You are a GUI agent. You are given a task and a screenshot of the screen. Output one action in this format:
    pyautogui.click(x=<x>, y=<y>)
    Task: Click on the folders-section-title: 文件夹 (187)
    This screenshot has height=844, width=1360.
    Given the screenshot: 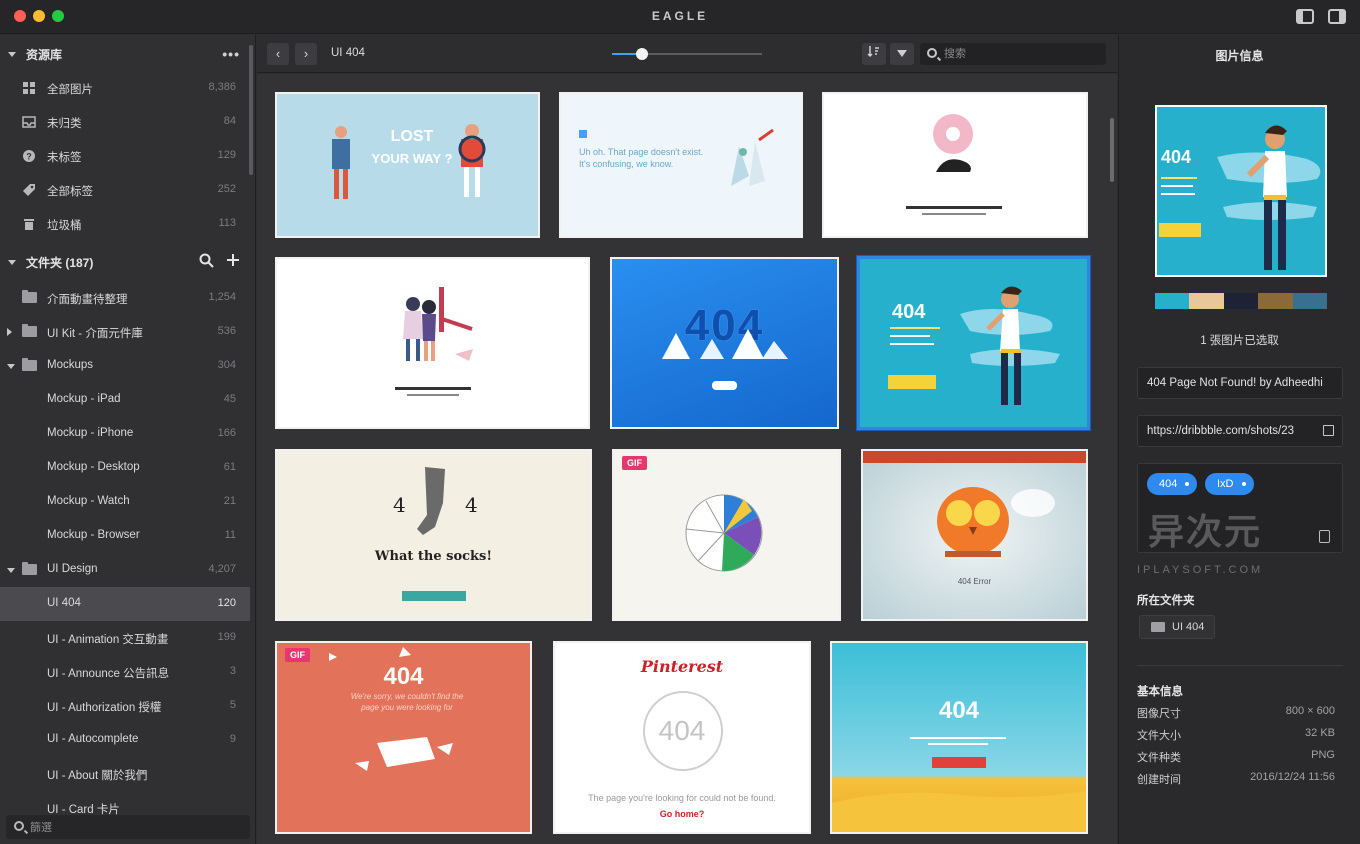 What is the action you would take?
    pyautogui.click(x=60, y=262)
    